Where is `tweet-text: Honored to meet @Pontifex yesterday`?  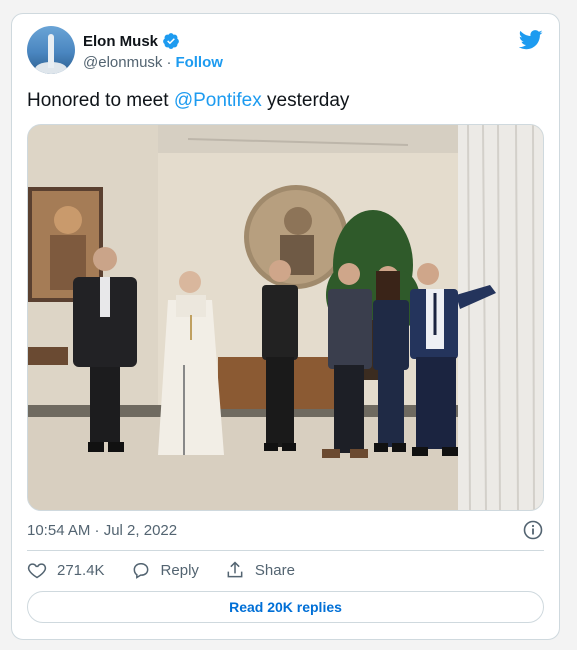 tweet-text: Honored to meet @Pontifex yesterday is located at coordinates (188, 101).